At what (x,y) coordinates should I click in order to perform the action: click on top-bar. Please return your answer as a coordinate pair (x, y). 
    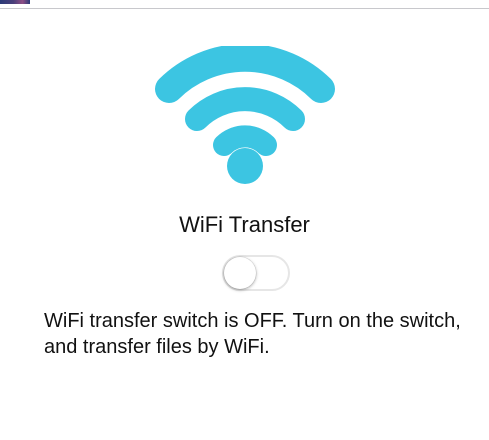
    Looking at the image, I should click on (244, 4).